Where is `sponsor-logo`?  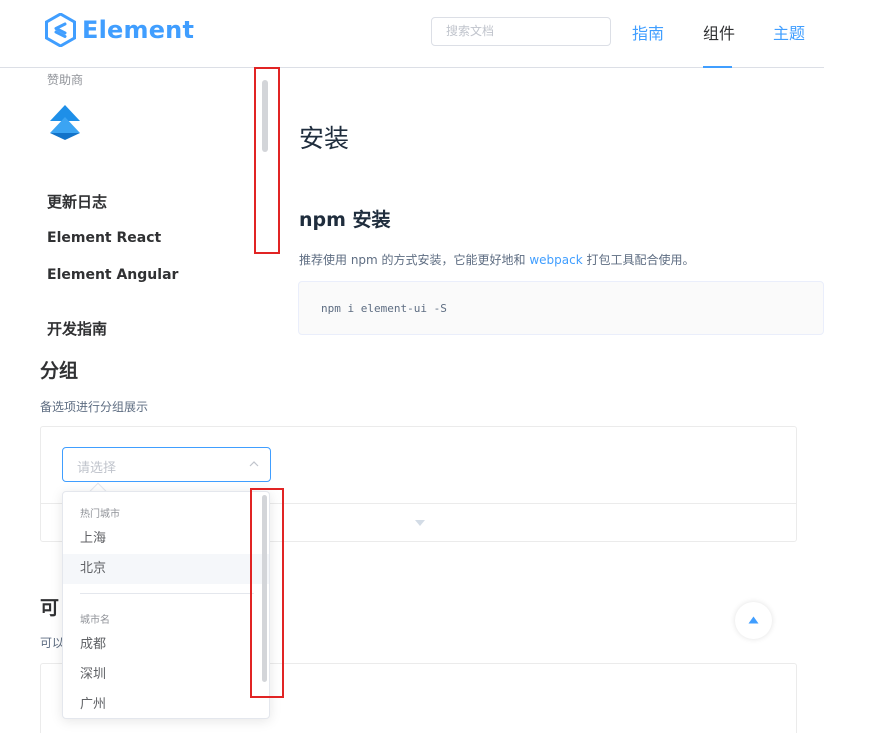
sponsor-logo is located at coordinates (65, 124).